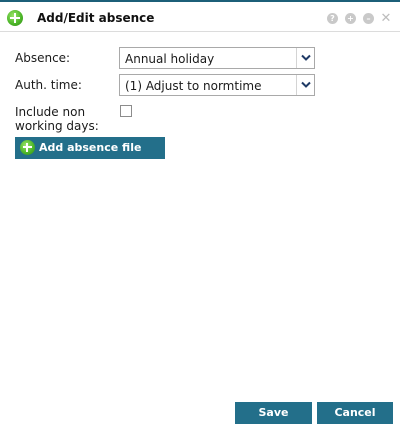 The image size is (400, 430). I want to click on auth-time-select: (1) Adjust to normtime, so click(217, 85).